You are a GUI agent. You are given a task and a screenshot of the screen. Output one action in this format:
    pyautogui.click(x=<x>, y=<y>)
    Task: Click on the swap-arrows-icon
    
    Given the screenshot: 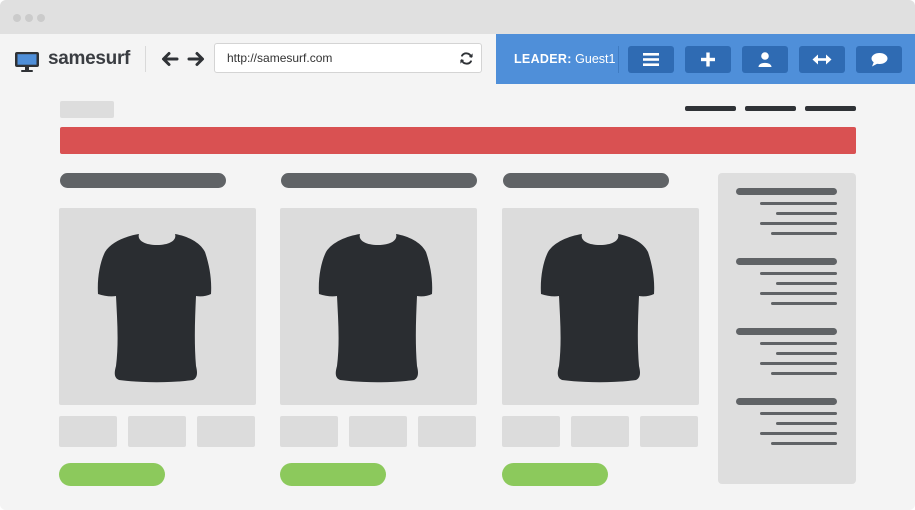 What is the action you would take?
    pyautogui.click(x=822, y=59)
    